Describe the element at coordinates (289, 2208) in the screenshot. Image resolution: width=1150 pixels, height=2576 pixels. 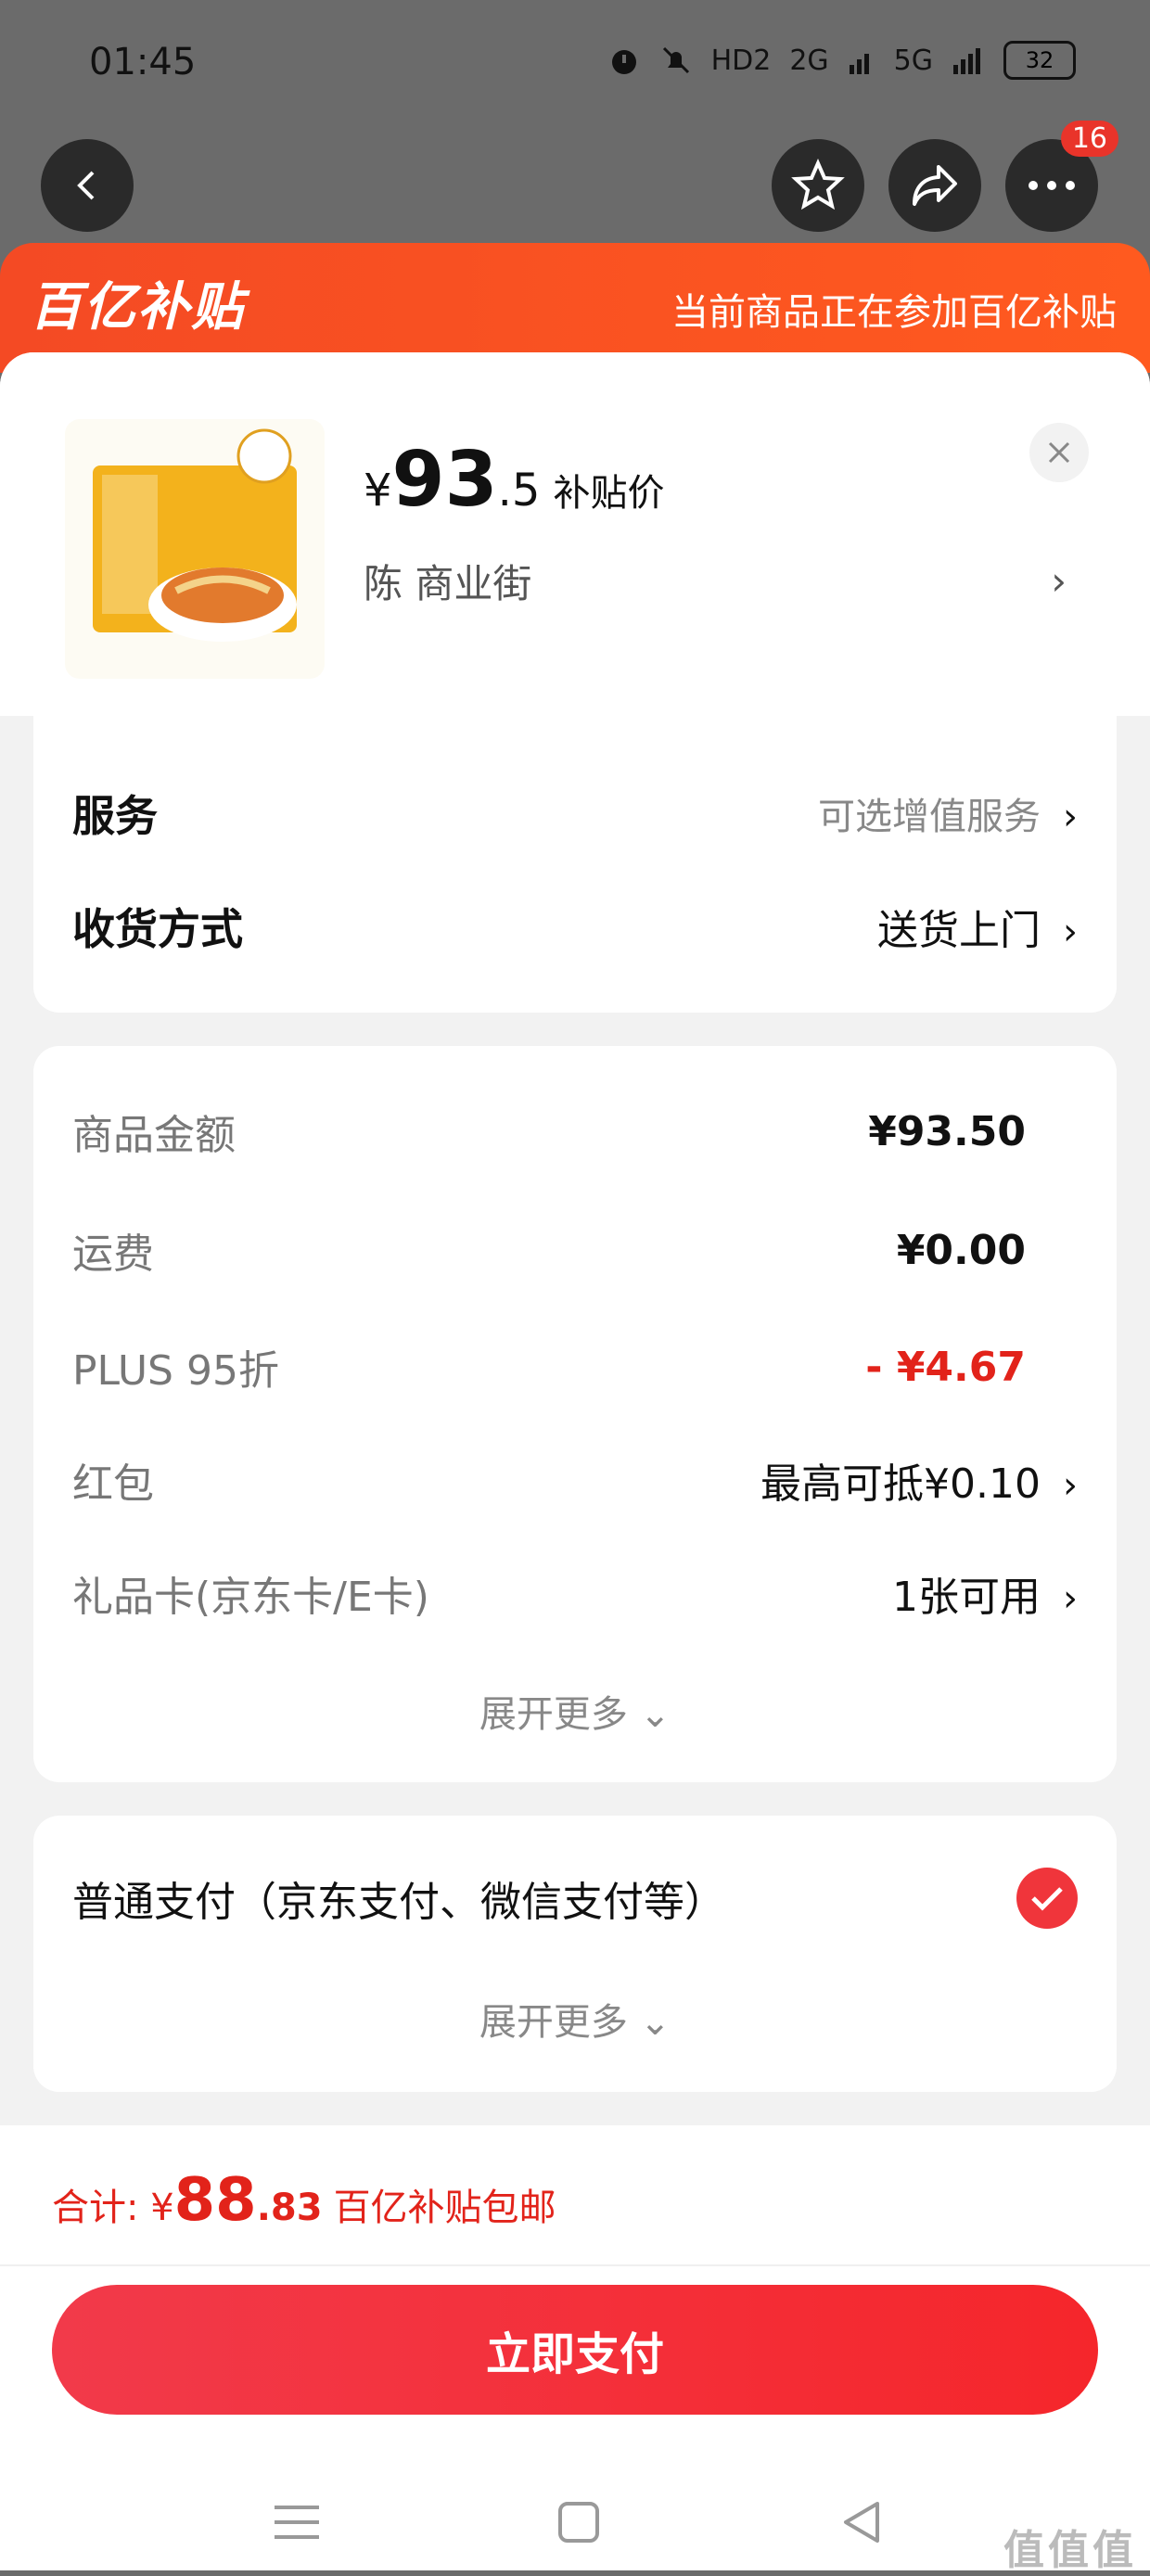
I see `total-decimal: .83` at that location.